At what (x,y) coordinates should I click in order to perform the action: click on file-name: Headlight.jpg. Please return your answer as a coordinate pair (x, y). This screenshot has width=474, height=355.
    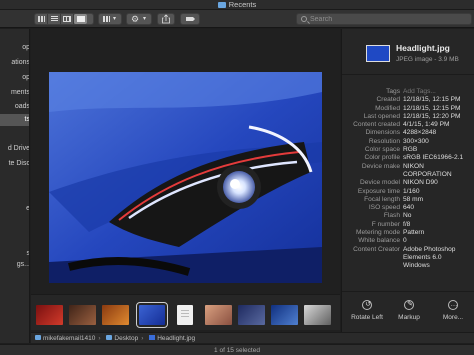
    Looking at the image, I should click on (423, 48).